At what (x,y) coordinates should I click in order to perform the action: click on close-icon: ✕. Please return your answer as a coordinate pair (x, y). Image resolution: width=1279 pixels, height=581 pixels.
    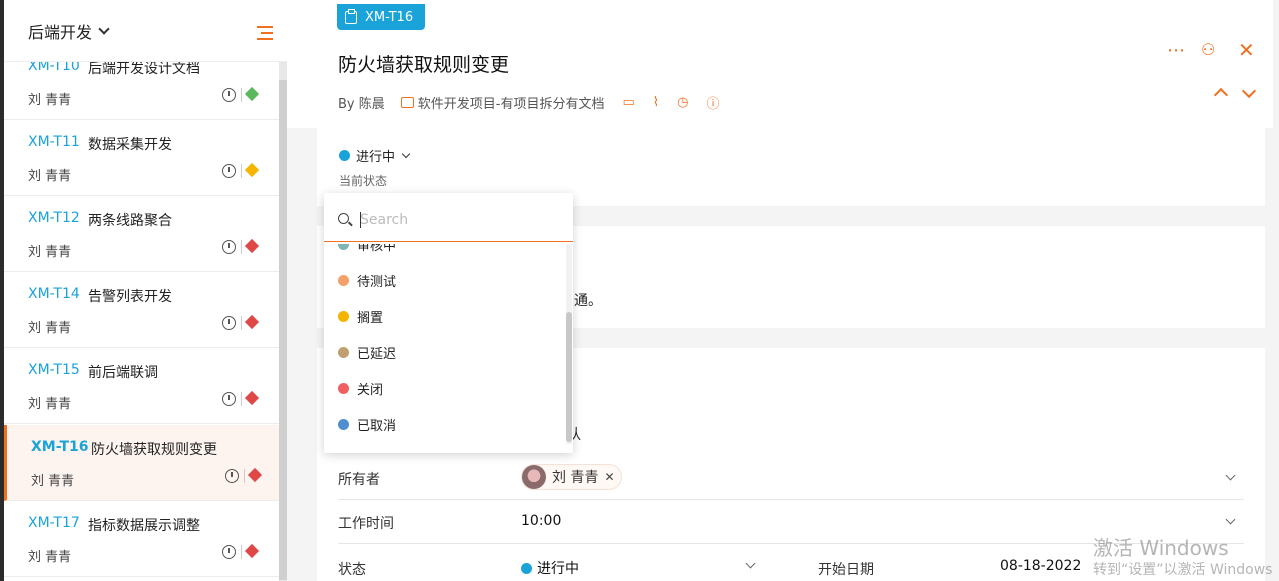
    Looking at the image, I should click on (1246, 50).